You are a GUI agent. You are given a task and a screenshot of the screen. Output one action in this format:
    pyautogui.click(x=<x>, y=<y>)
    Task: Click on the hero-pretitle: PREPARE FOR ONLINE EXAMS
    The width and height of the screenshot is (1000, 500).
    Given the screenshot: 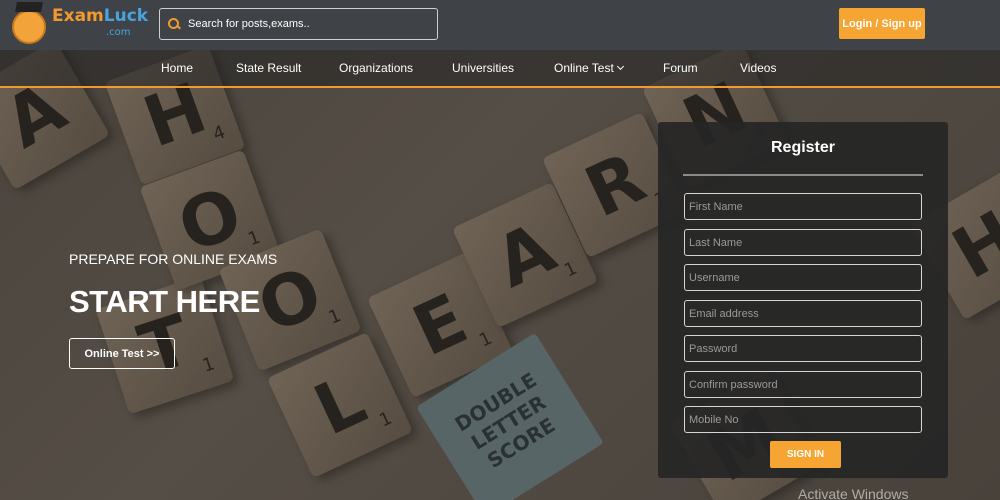 What is the action you would take?
    pyautogui.click(x=173, y=259)
    